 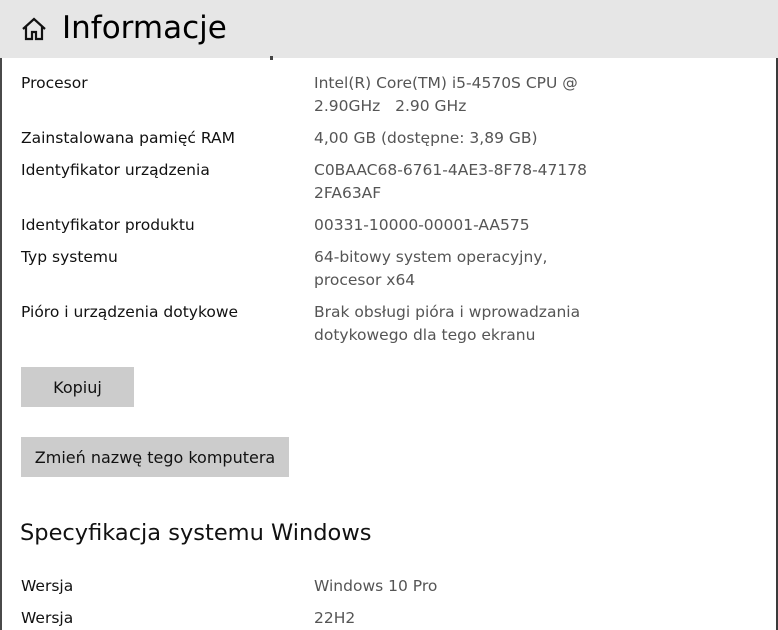 What do you see at coordinates (422, 225) in the screenshot?
I see `spec-value: 00331-10000-00001-AA575` at bounding box center [422, 225].